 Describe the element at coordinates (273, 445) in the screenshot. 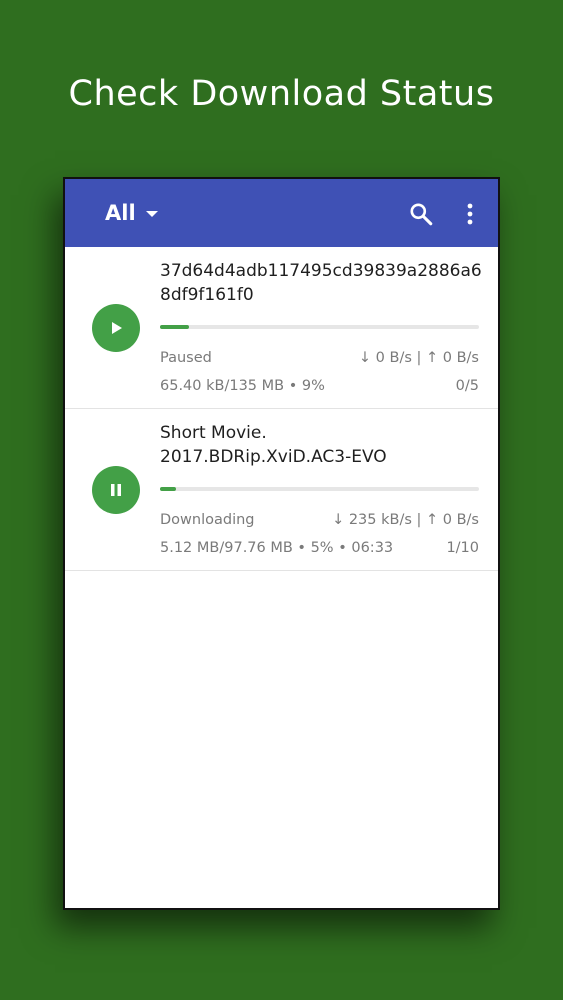

I see `download-name: Short Movie. 2017.BDRip.XviD.AC3-EVO` at that location.